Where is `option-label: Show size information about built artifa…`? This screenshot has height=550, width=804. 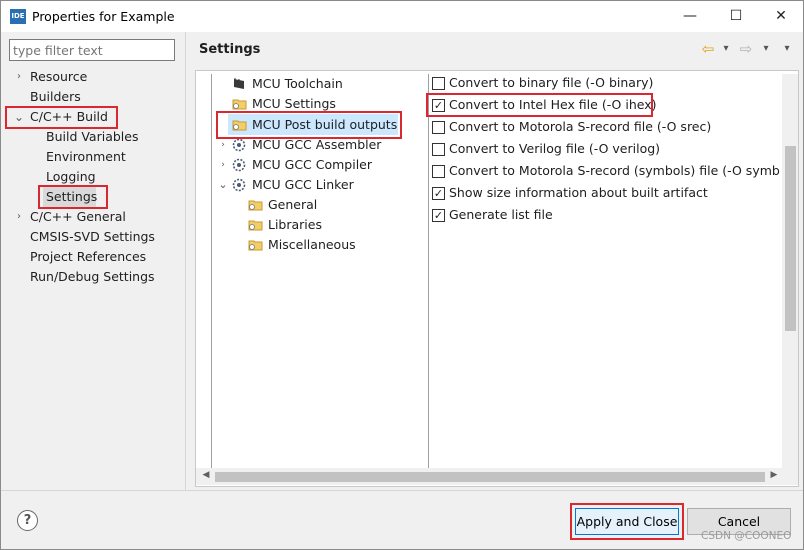 option-label: Show size information about built artifa… is located at coordinates (578, 192).